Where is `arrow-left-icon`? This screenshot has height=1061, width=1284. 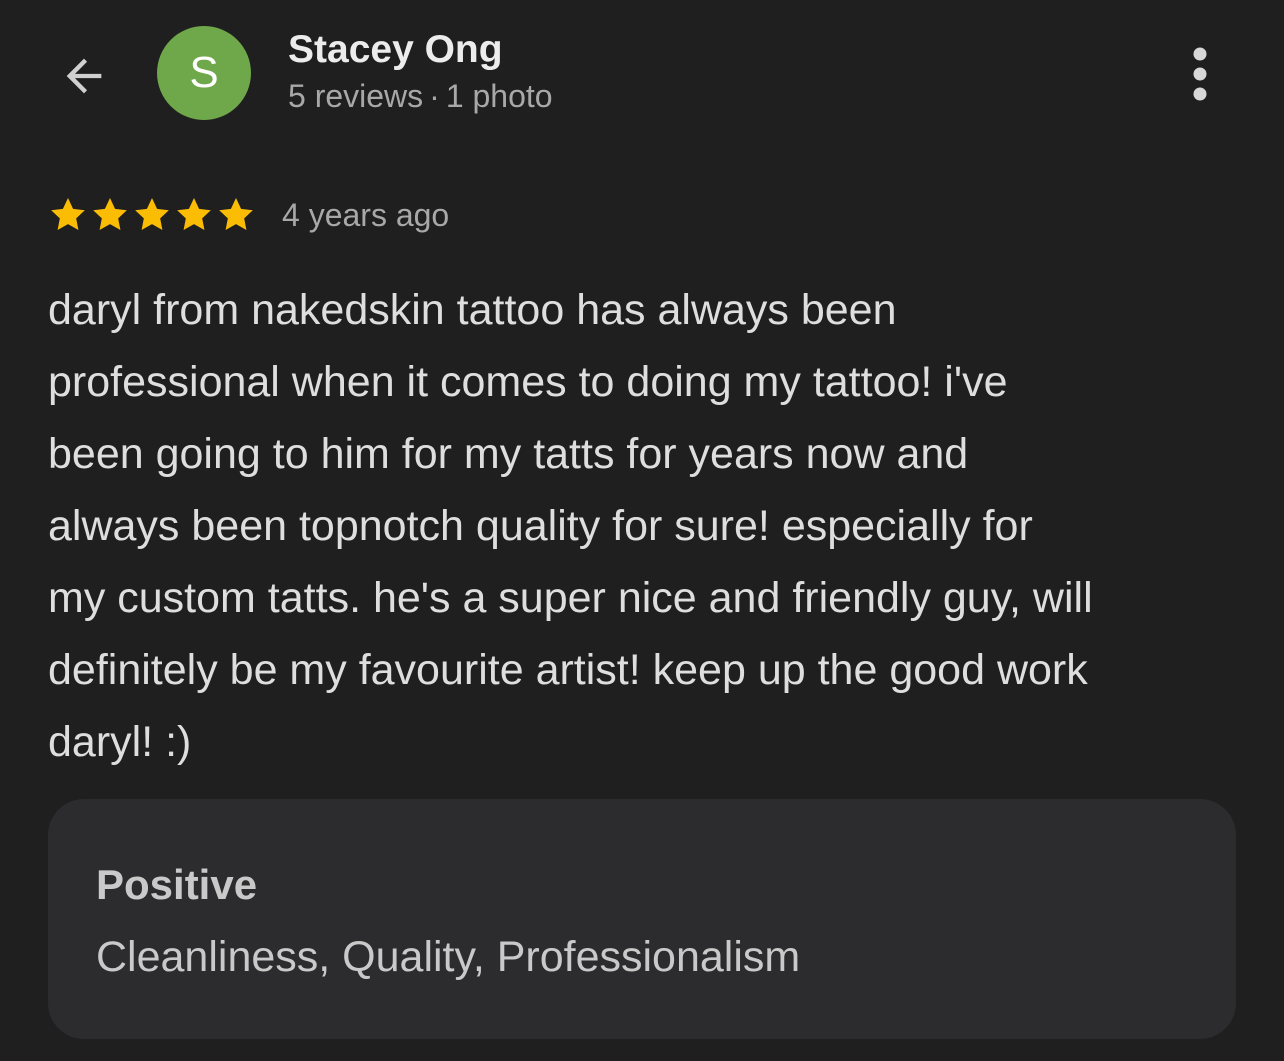
arrow-left-icon is located at coordinates (84, 76).